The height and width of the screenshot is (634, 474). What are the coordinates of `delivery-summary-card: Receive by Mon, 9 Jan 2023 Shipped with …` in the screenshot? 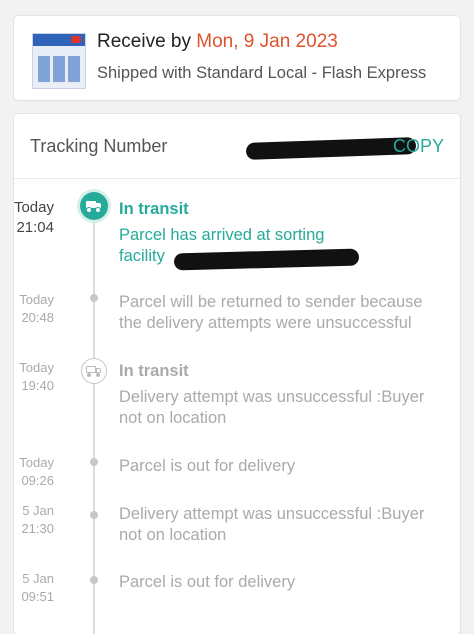 It's located at (237, 58).